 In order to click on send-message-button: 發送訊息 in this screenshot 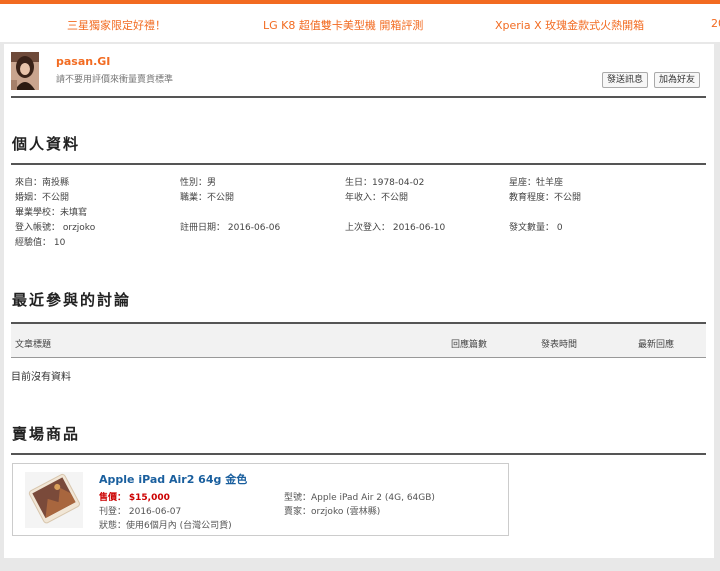, I will do `click(625, 80)`.